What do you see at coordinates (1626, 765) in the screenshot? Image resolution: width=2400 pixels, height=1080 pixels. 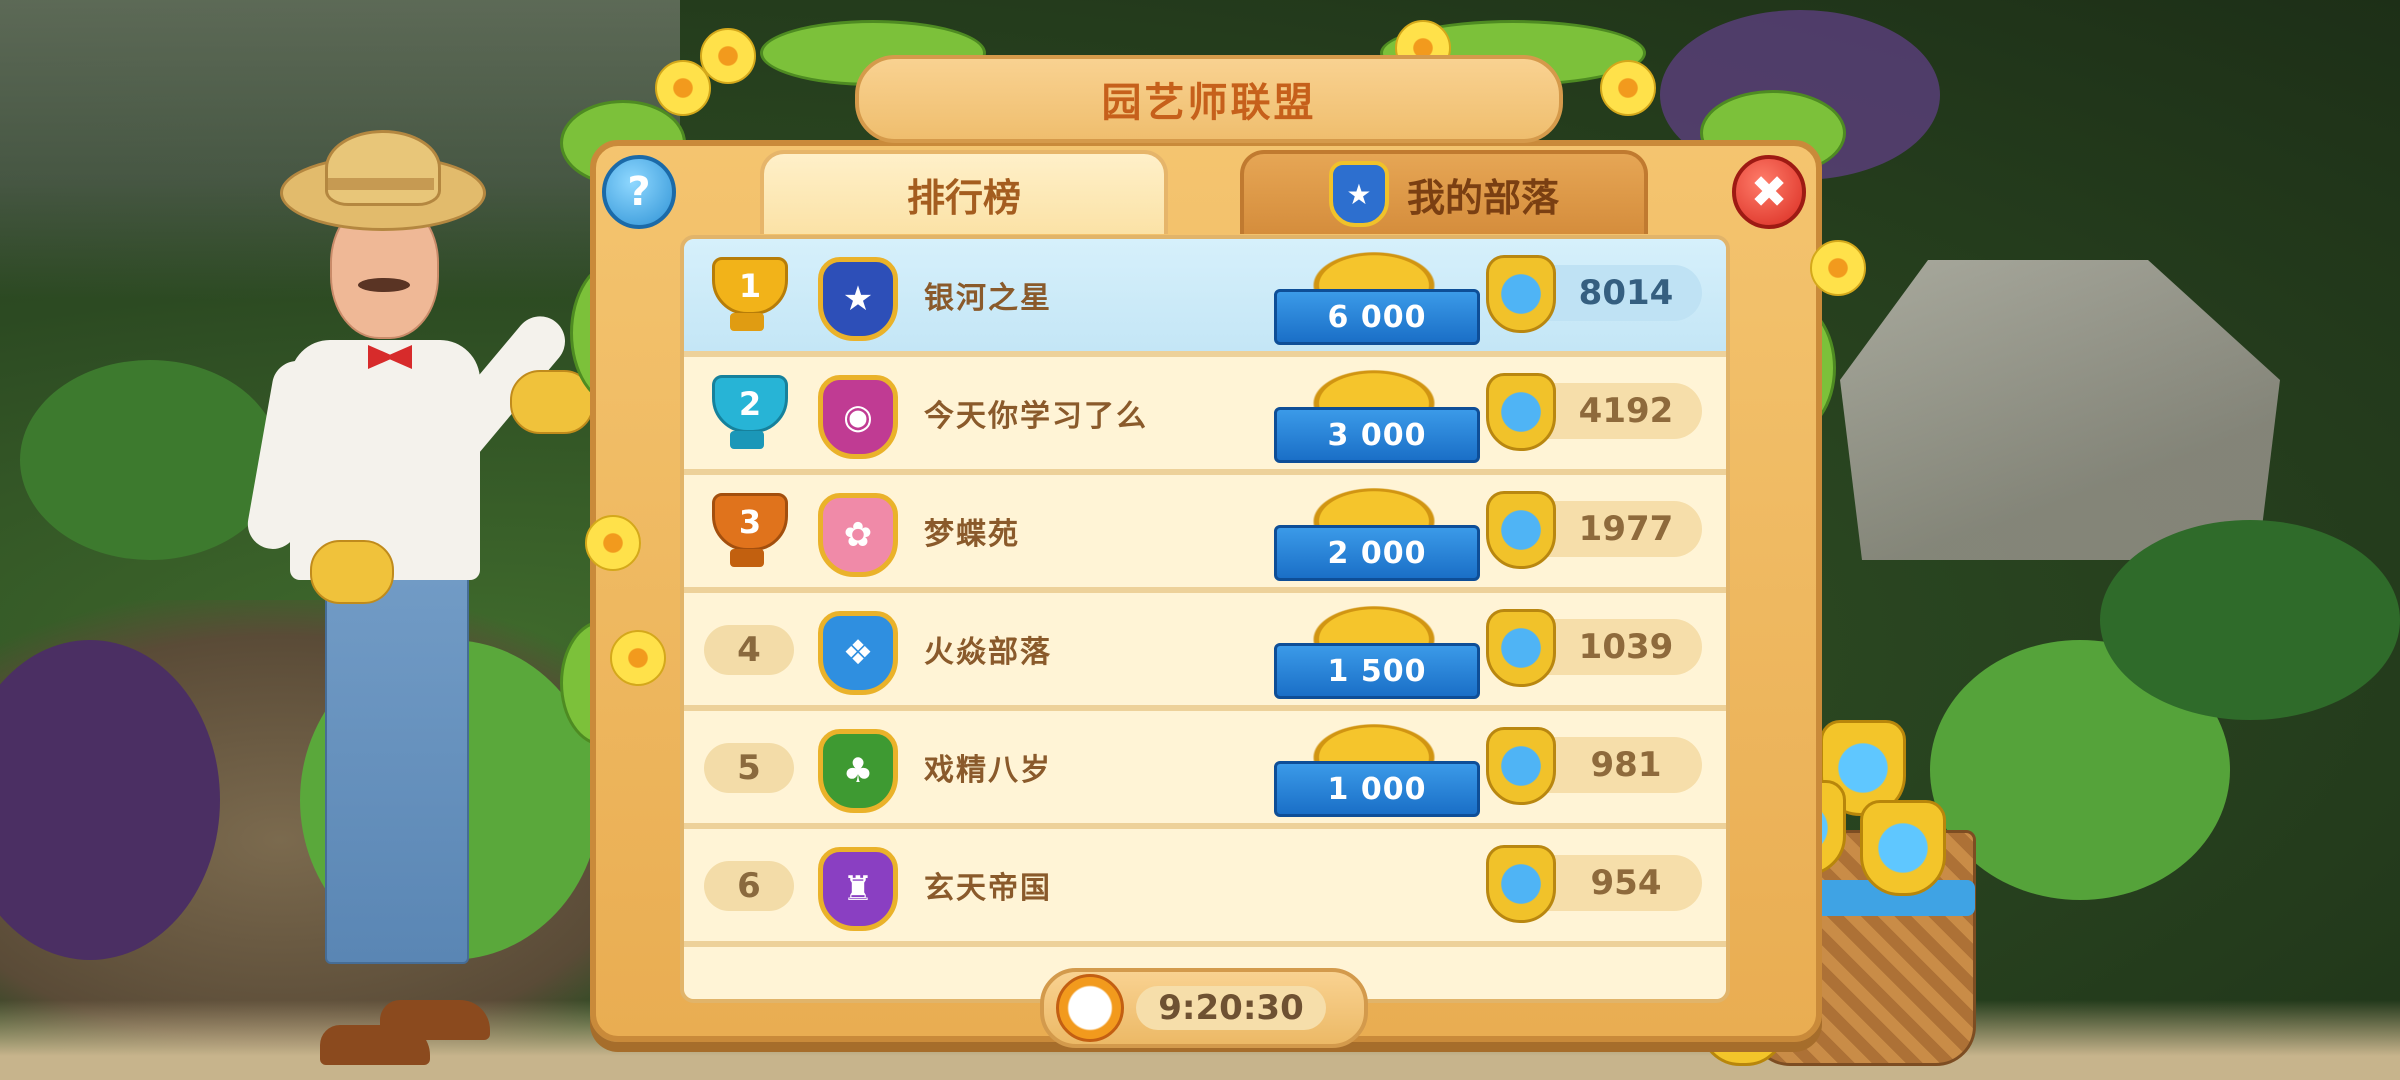 I see `score-value: 981` at bounding box center [1626, 765].